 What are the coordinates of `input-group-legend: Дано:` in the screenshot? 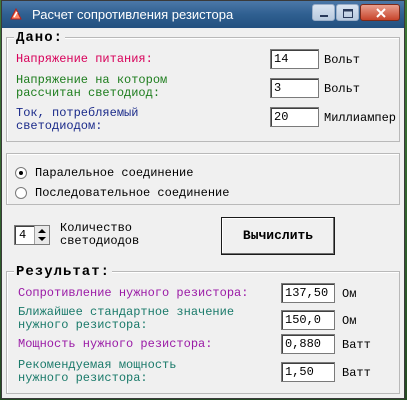 It's located at (40, 38).